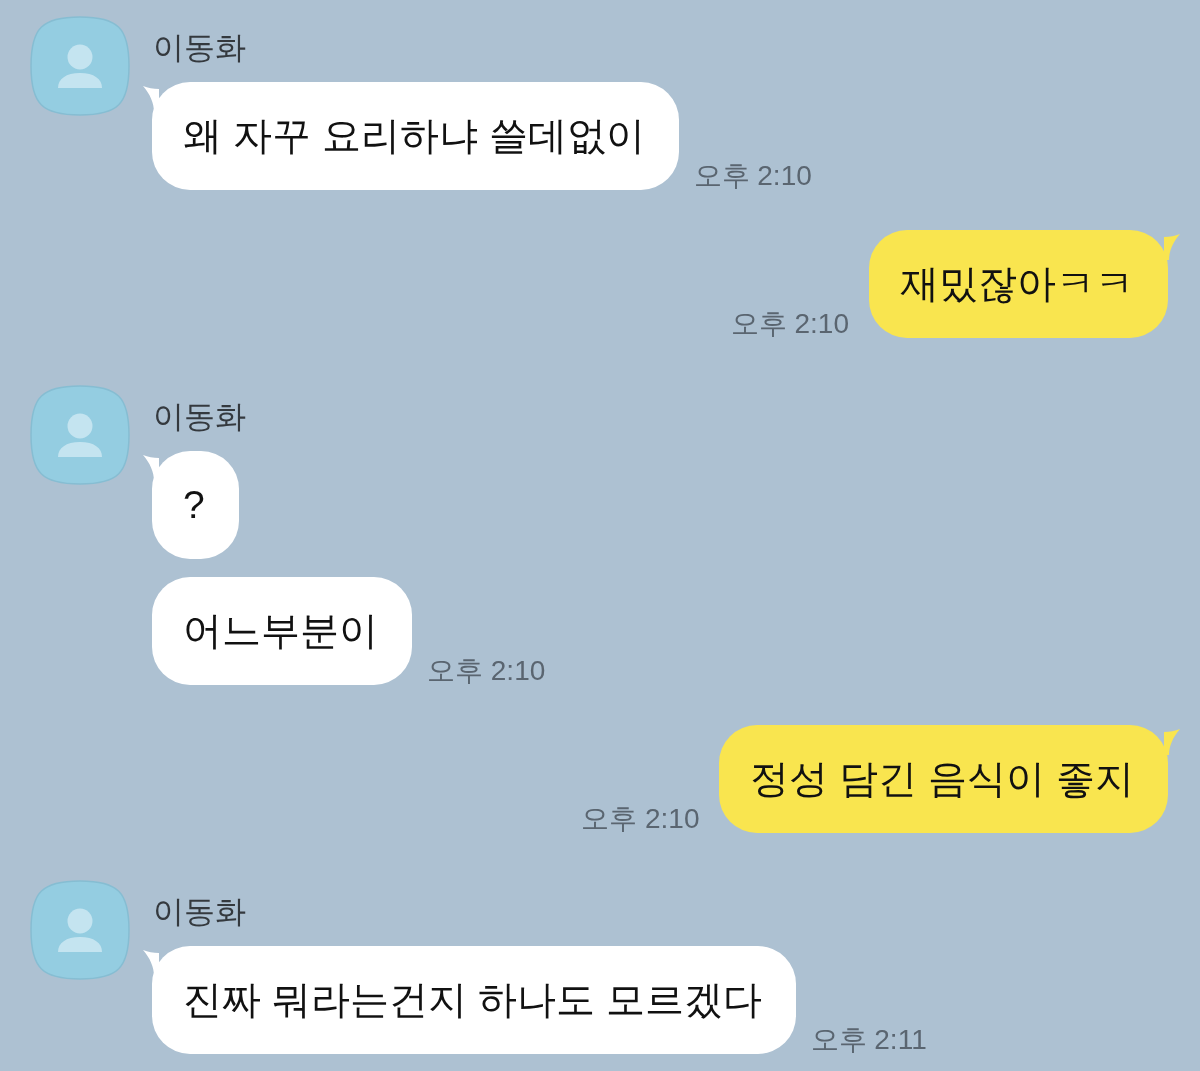 Image resolution: width=1200 pixels, height=1071 pixels. What do you see at coordinates (868, 1040) in the screenshot?
I see `message-time: 오후 2:11` at bounding box center [868, 1040].